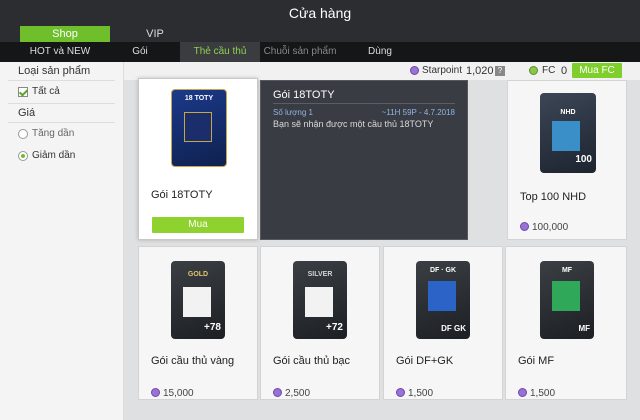  What do you see at coordinates (533, 70) in the screenshot?
I see `fc-coin-icon` at bounding box center [533, 70].